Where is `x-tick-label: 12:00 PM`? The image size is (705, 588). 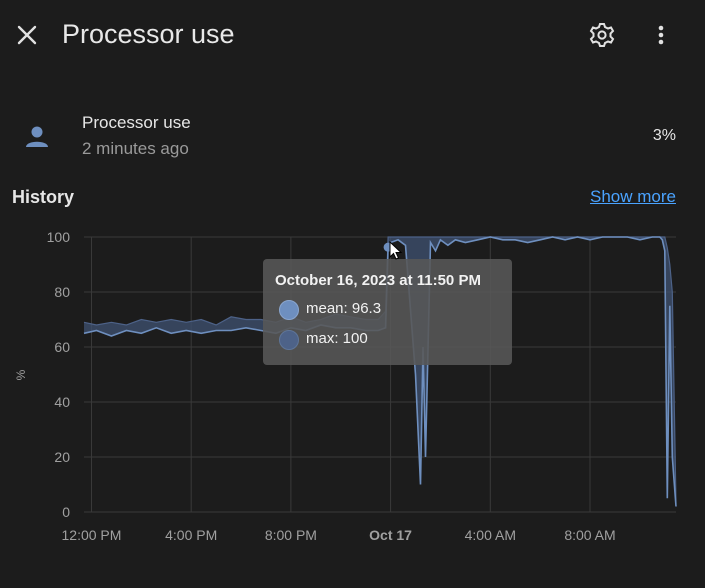 x-tick-label: 12:00 PM is located at coordinates (92, 535).